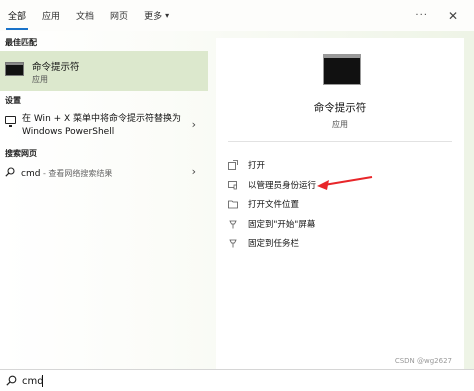 The width and height of the screenshot is (474, 391). Describe the element at coordinates (10, 121) in the screenshot. I see `monitor-icon` at that location.